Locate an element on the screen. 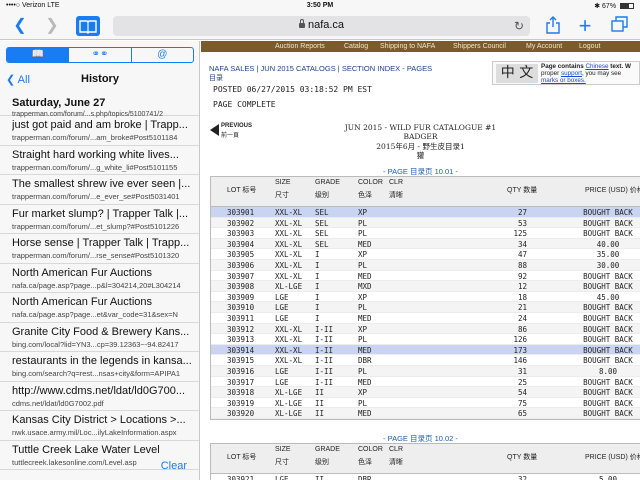 Image resolution: width=640 pixels, height=480 pixels. cell-lot: 303920 is located at coordinates (241, 414).